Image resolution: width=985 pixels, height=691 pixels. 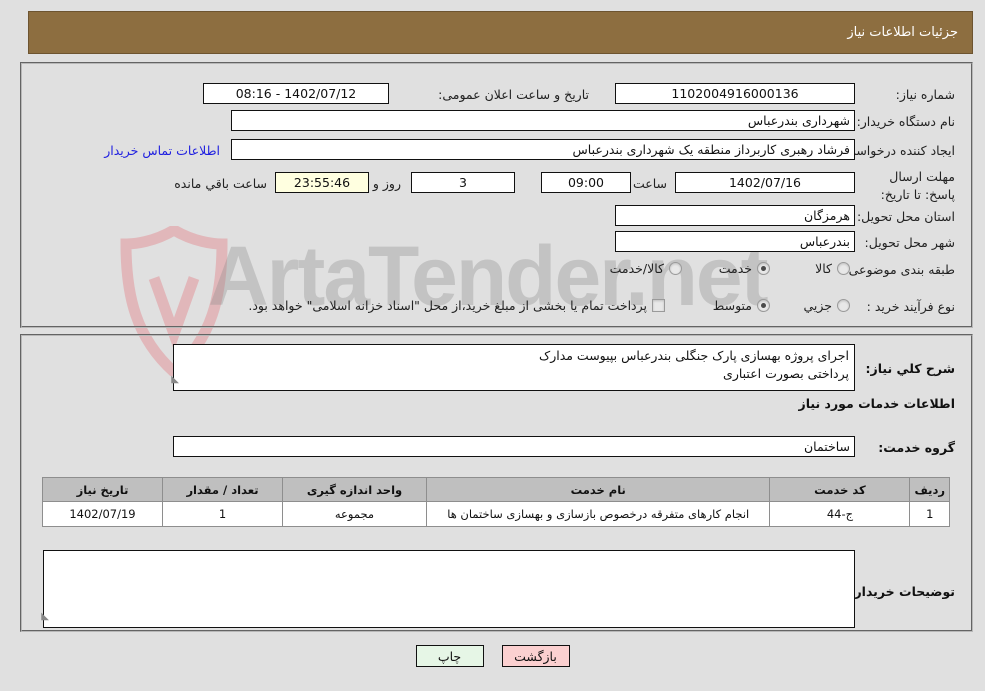 I want to click on delivery-province-label: استان محل تحویل:, so click(x=905, y=216).